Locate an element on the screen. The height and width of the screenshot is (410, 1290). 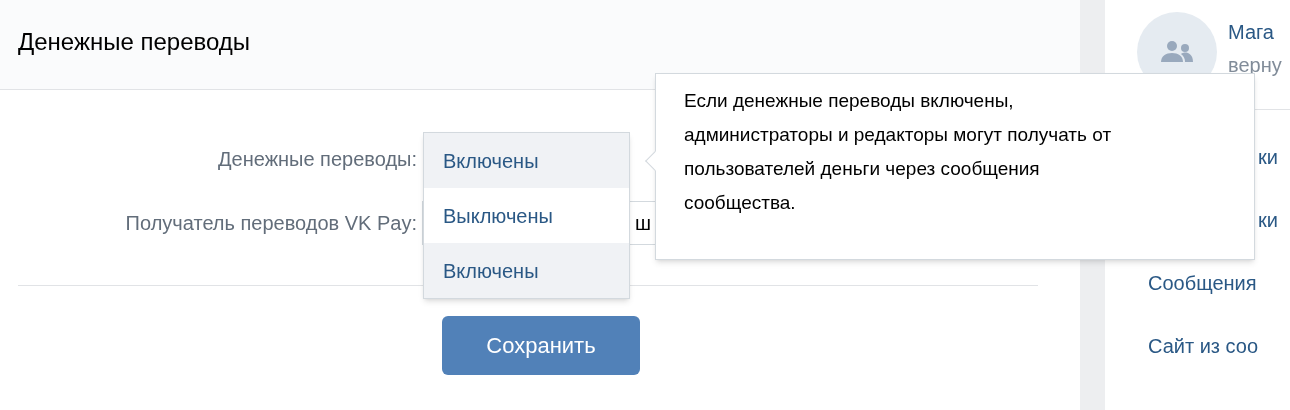
group-icon is located at coordinates (1177, 52).